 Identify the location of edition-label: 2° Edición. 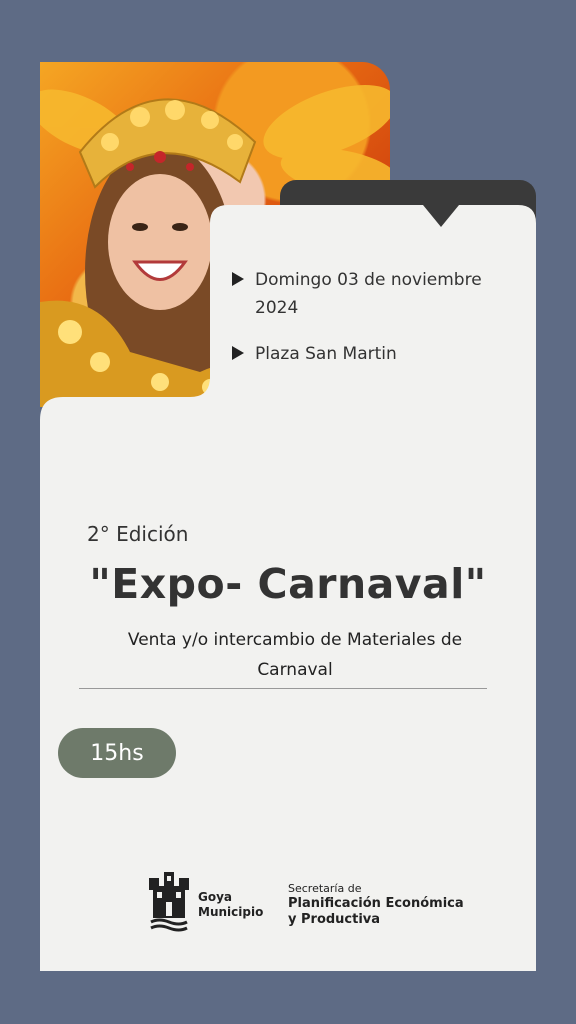
(138, 534).